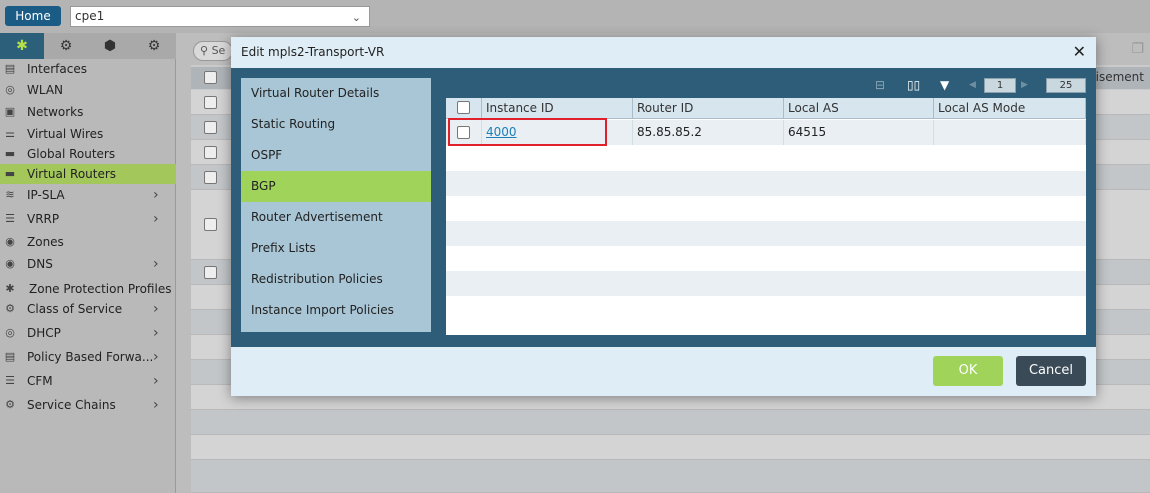 Image resolution: width=1150 pixels, height=493 pixels. What do you see at coordinates (10, 89) in the screenshot?
I see `wifi-icon: ◎` at bounding box center [10, 89].